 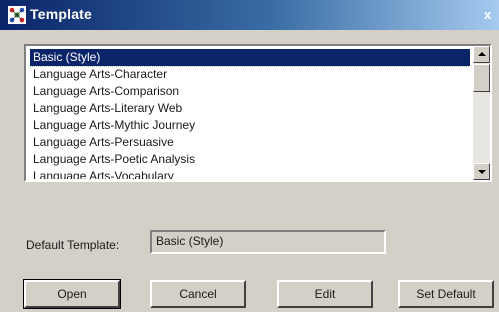 What do you see at coordinates (481, 113) in the screenshot?
I see `vertical-scrollbar` at bounding box center [481, 113].